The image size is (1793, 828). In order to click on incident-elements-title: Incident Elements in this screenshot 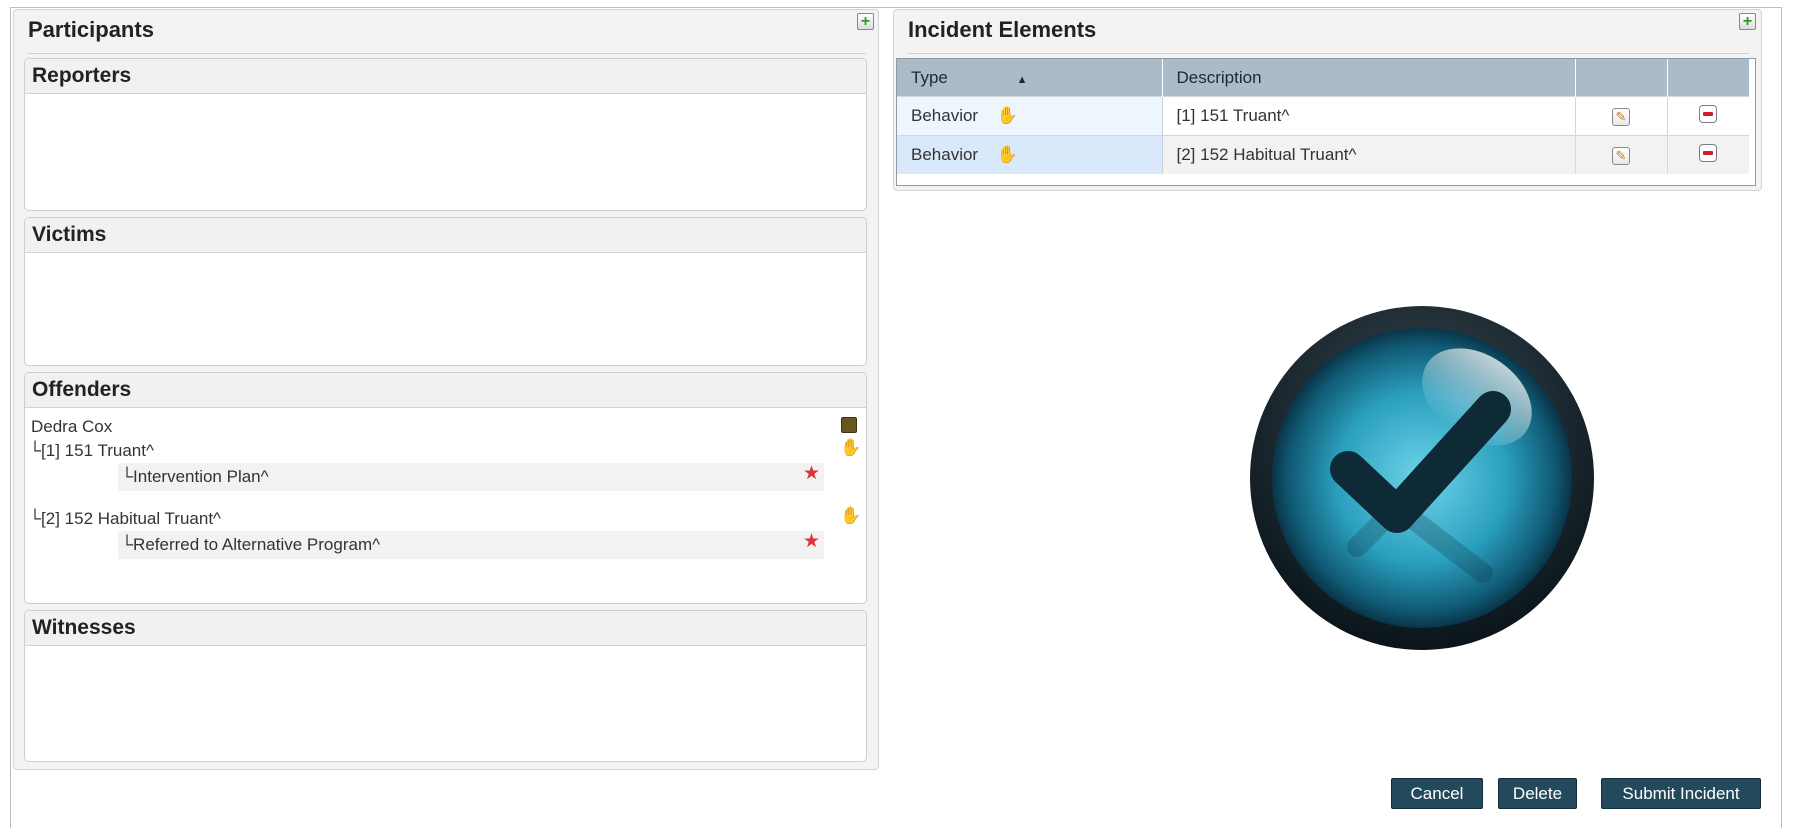, I will do `click(1002, 29)`.